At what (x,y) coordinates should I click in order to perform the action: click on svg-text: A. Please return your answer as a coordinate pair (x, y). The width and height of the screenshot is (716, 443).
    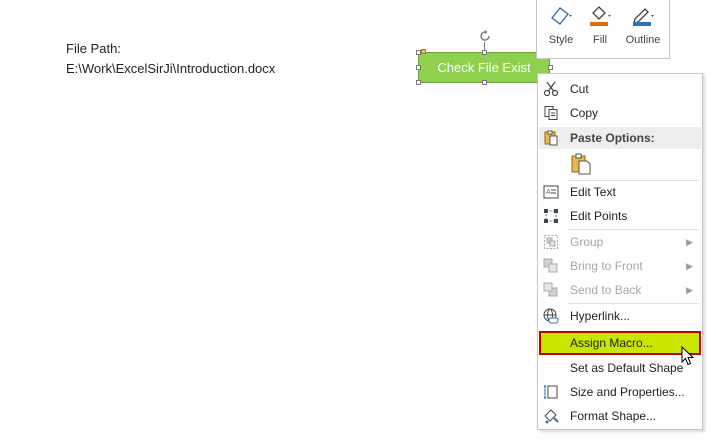
    Looking at the image, I should click on (548, 192).